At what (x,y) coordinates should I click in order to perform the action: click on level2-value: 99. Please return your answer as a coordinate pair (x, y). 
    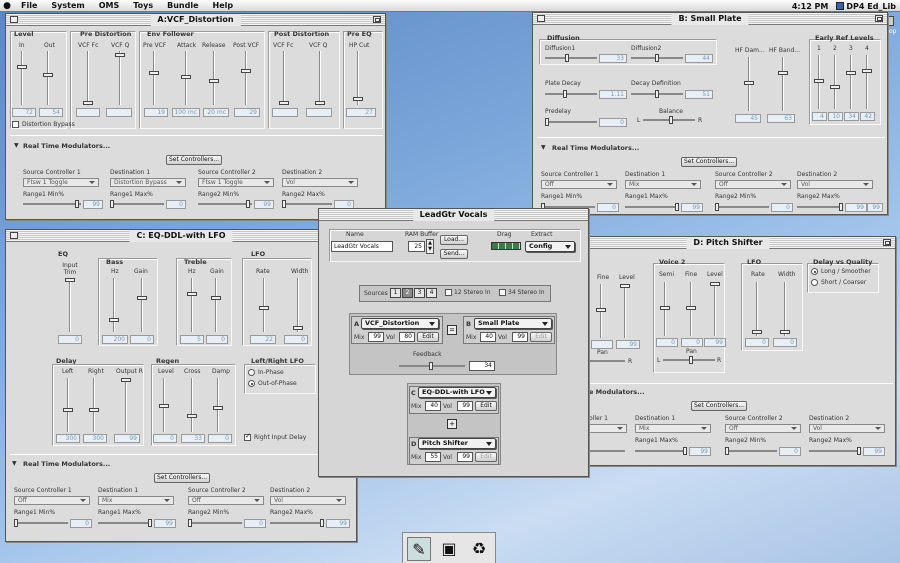
    Looking at the image, I should click on (715, 342).